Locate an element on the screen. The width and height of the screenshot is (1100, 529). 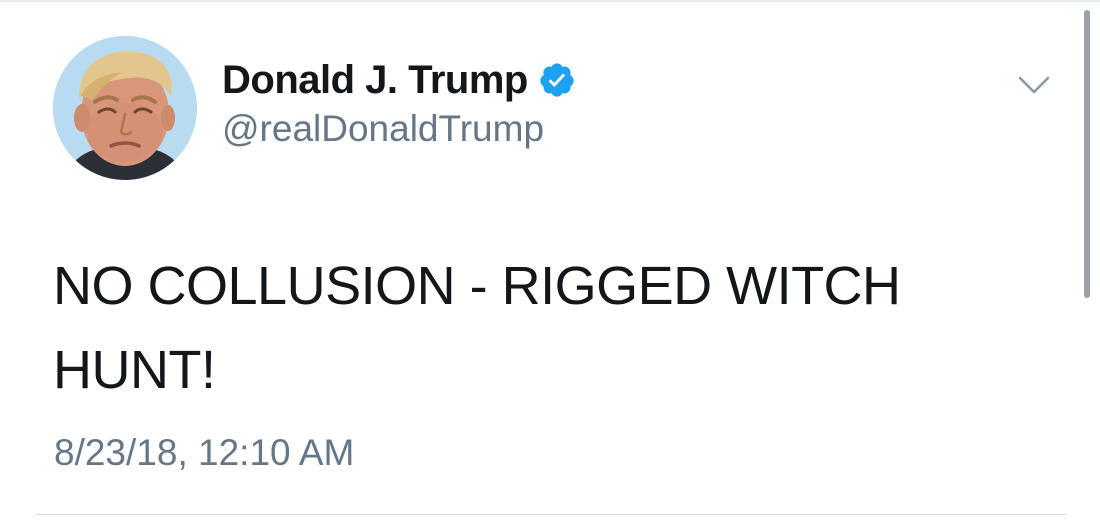
display-name: Donald J. Trump is located at coordinates (375, 80).